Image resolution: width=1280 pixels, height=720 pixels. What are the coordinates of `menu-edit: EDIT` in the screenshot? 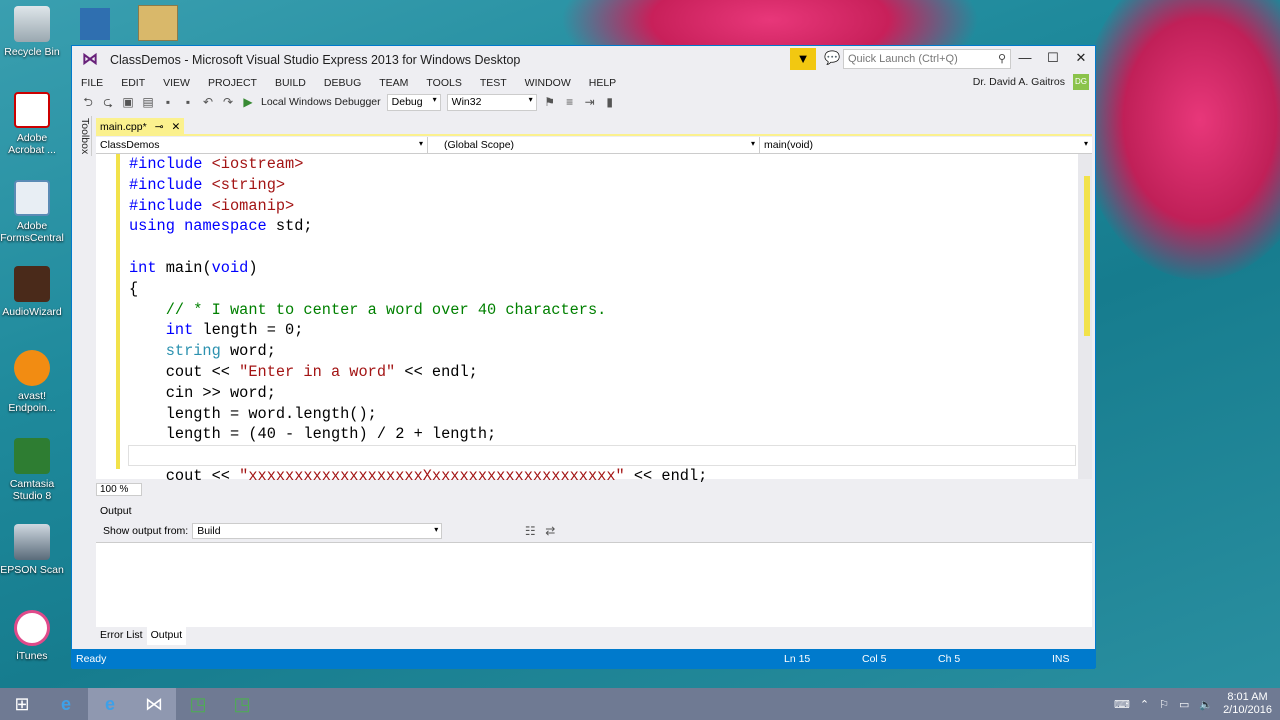 It's located at (133, 83).